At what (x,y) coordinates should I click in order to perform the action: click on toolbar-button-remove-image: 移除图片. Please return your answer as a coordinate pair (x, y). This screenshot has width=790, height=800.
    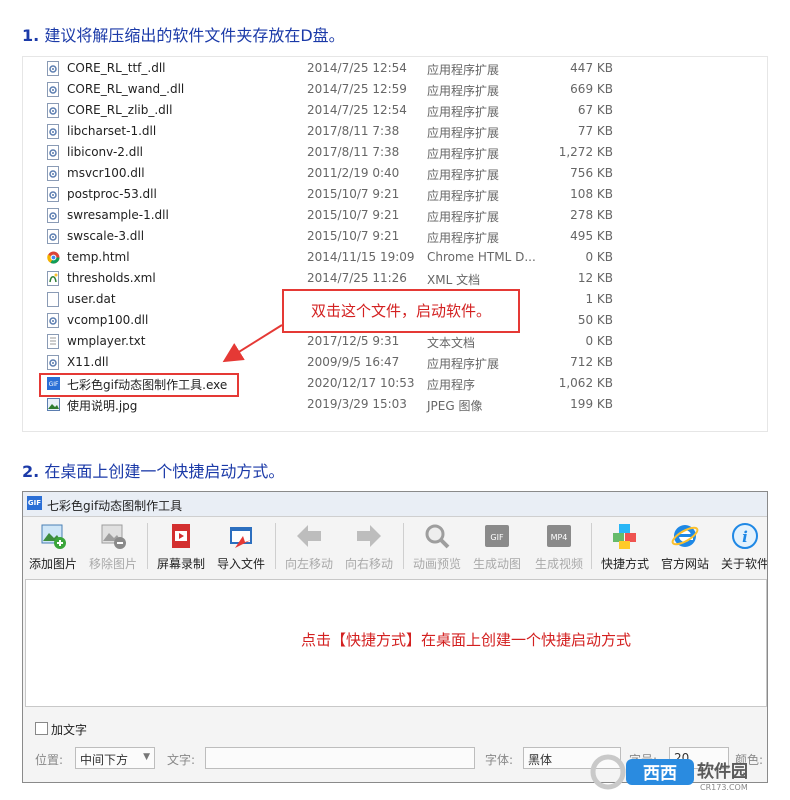
    Looking at the image, I should click on (113, 547).